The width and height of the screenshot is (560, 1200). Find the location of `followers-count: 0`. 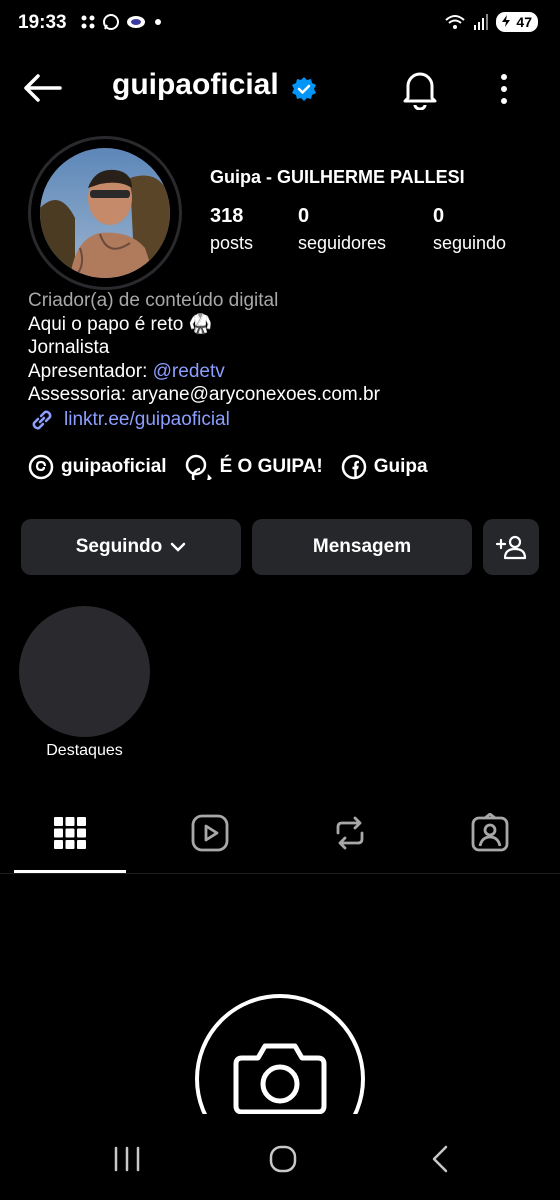

followers-count: 0 is located at coordinates (304, 216).